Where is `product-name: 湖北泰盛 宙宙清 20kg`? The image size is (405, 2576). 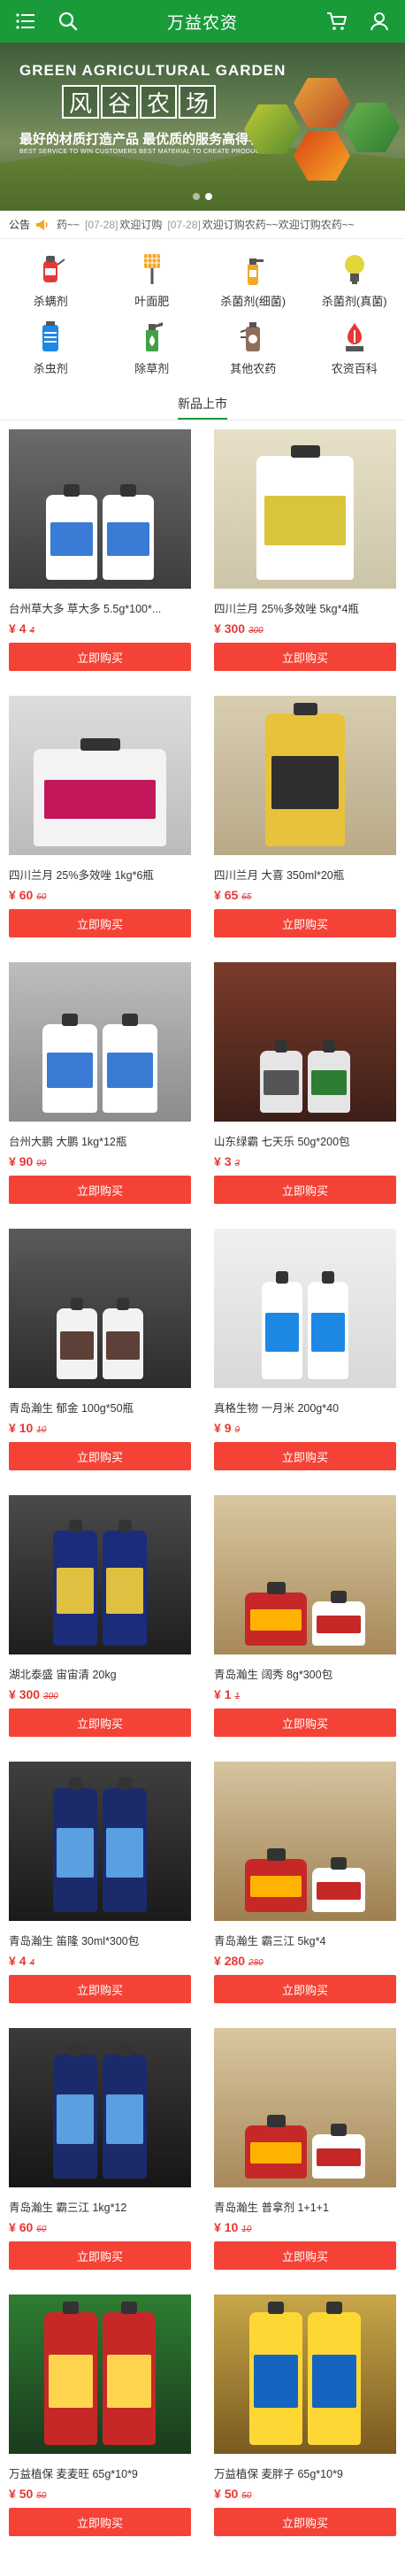 product-name: 湖北泰盛 宙宙清 20kg is located at coordinates (100, 1673).